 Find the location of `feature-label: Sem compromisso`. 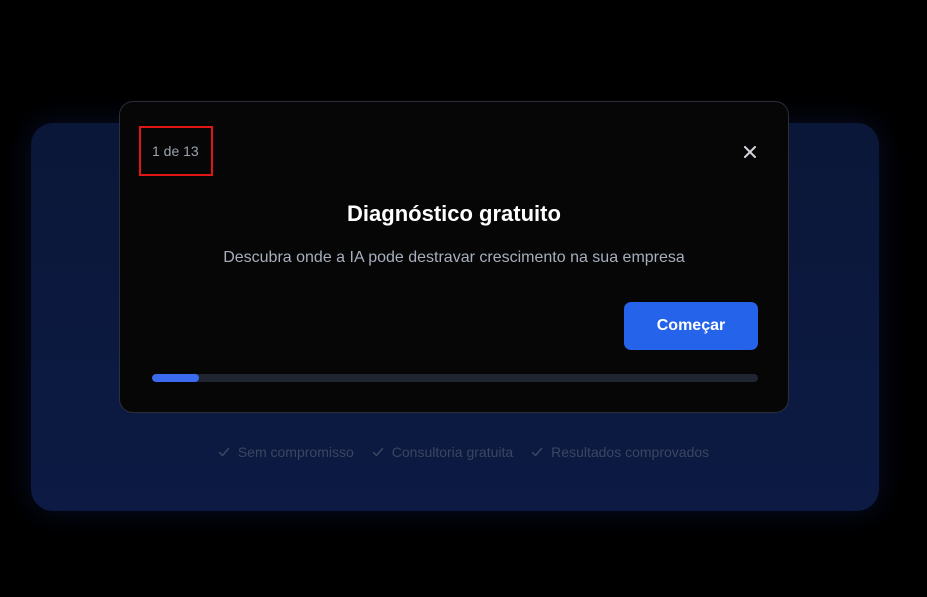

feature-label: Sem compromisso is located at coordinates (295, 452).